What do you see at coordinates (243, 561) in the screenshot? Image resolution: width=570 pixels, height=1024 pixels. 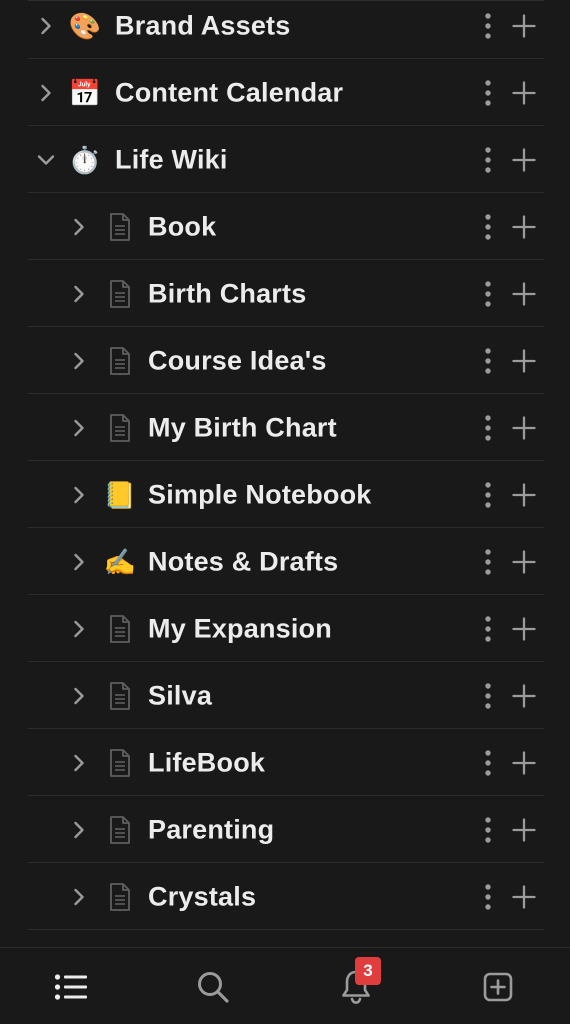 I see `tree-row-label: Notes & Drafts` at bounding box center [243, 561].